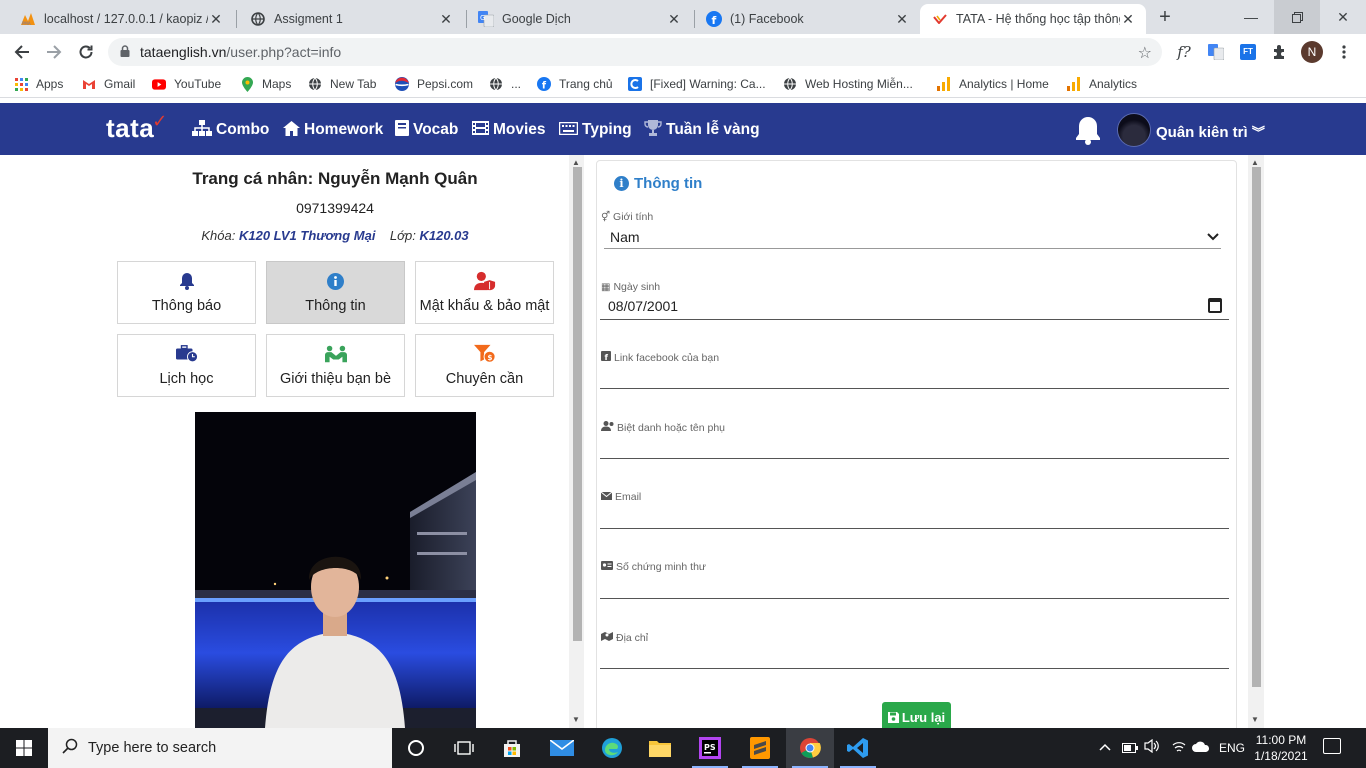 The image size is (1366, 768). What do you see at coordinates (914, 307) in the screenshot?
I see `birthday-input: 08/07/2001` at bounding box center [914, 307].